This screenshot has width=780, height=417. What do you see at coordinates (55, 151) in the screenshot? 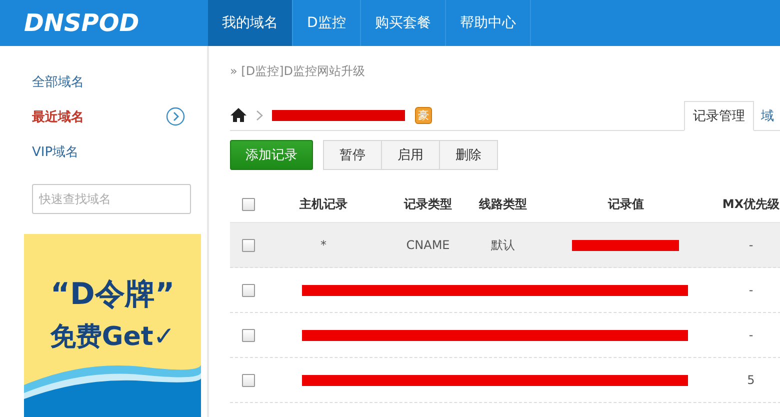
I see `sidebar-item: VIP域名` at bounding box center [55, 151].